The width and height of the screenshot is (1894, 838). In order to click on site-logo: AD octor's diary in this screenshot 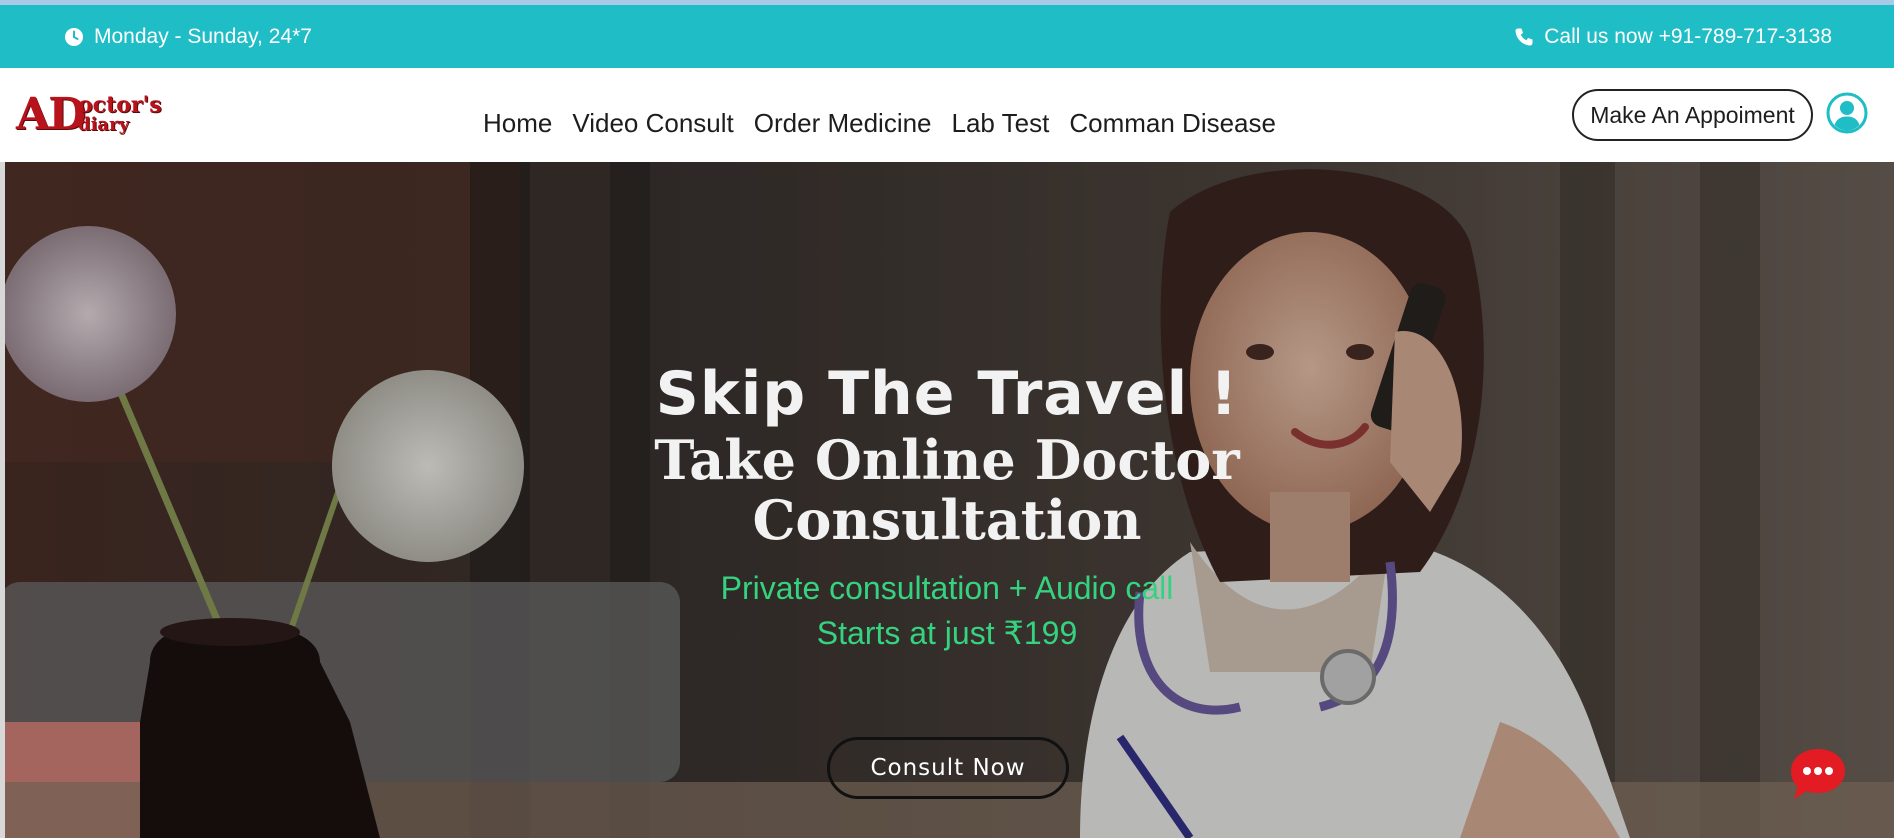, I will do `click(91, 115)`.